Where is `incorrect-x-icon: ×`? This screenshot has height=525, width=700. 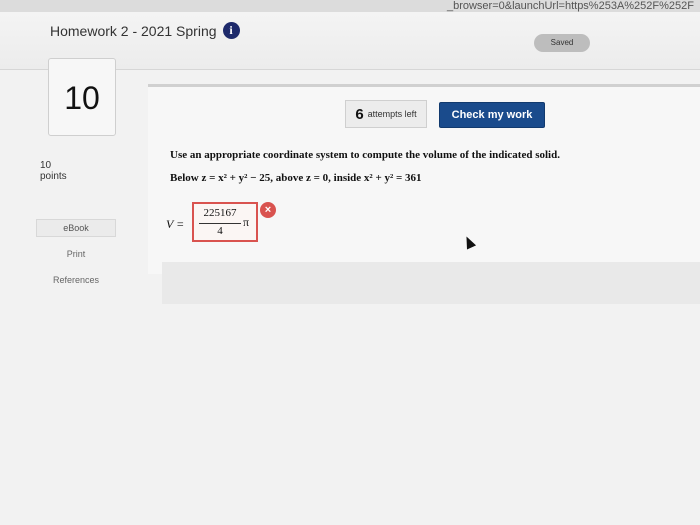
incorrect-x-icon: × is located at coordinates (268, 210).